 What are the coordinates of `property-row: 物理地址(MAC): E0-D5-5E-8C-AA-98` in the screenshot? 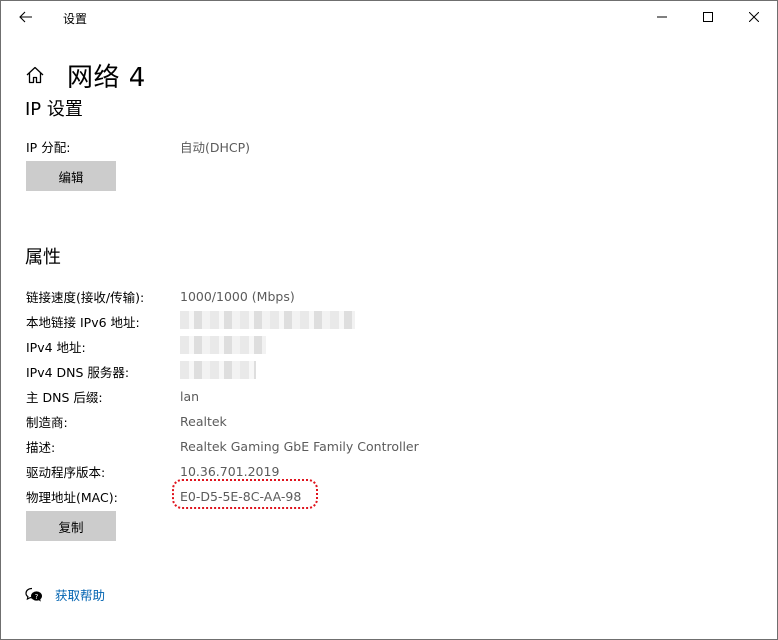 It's located at (172, 493).